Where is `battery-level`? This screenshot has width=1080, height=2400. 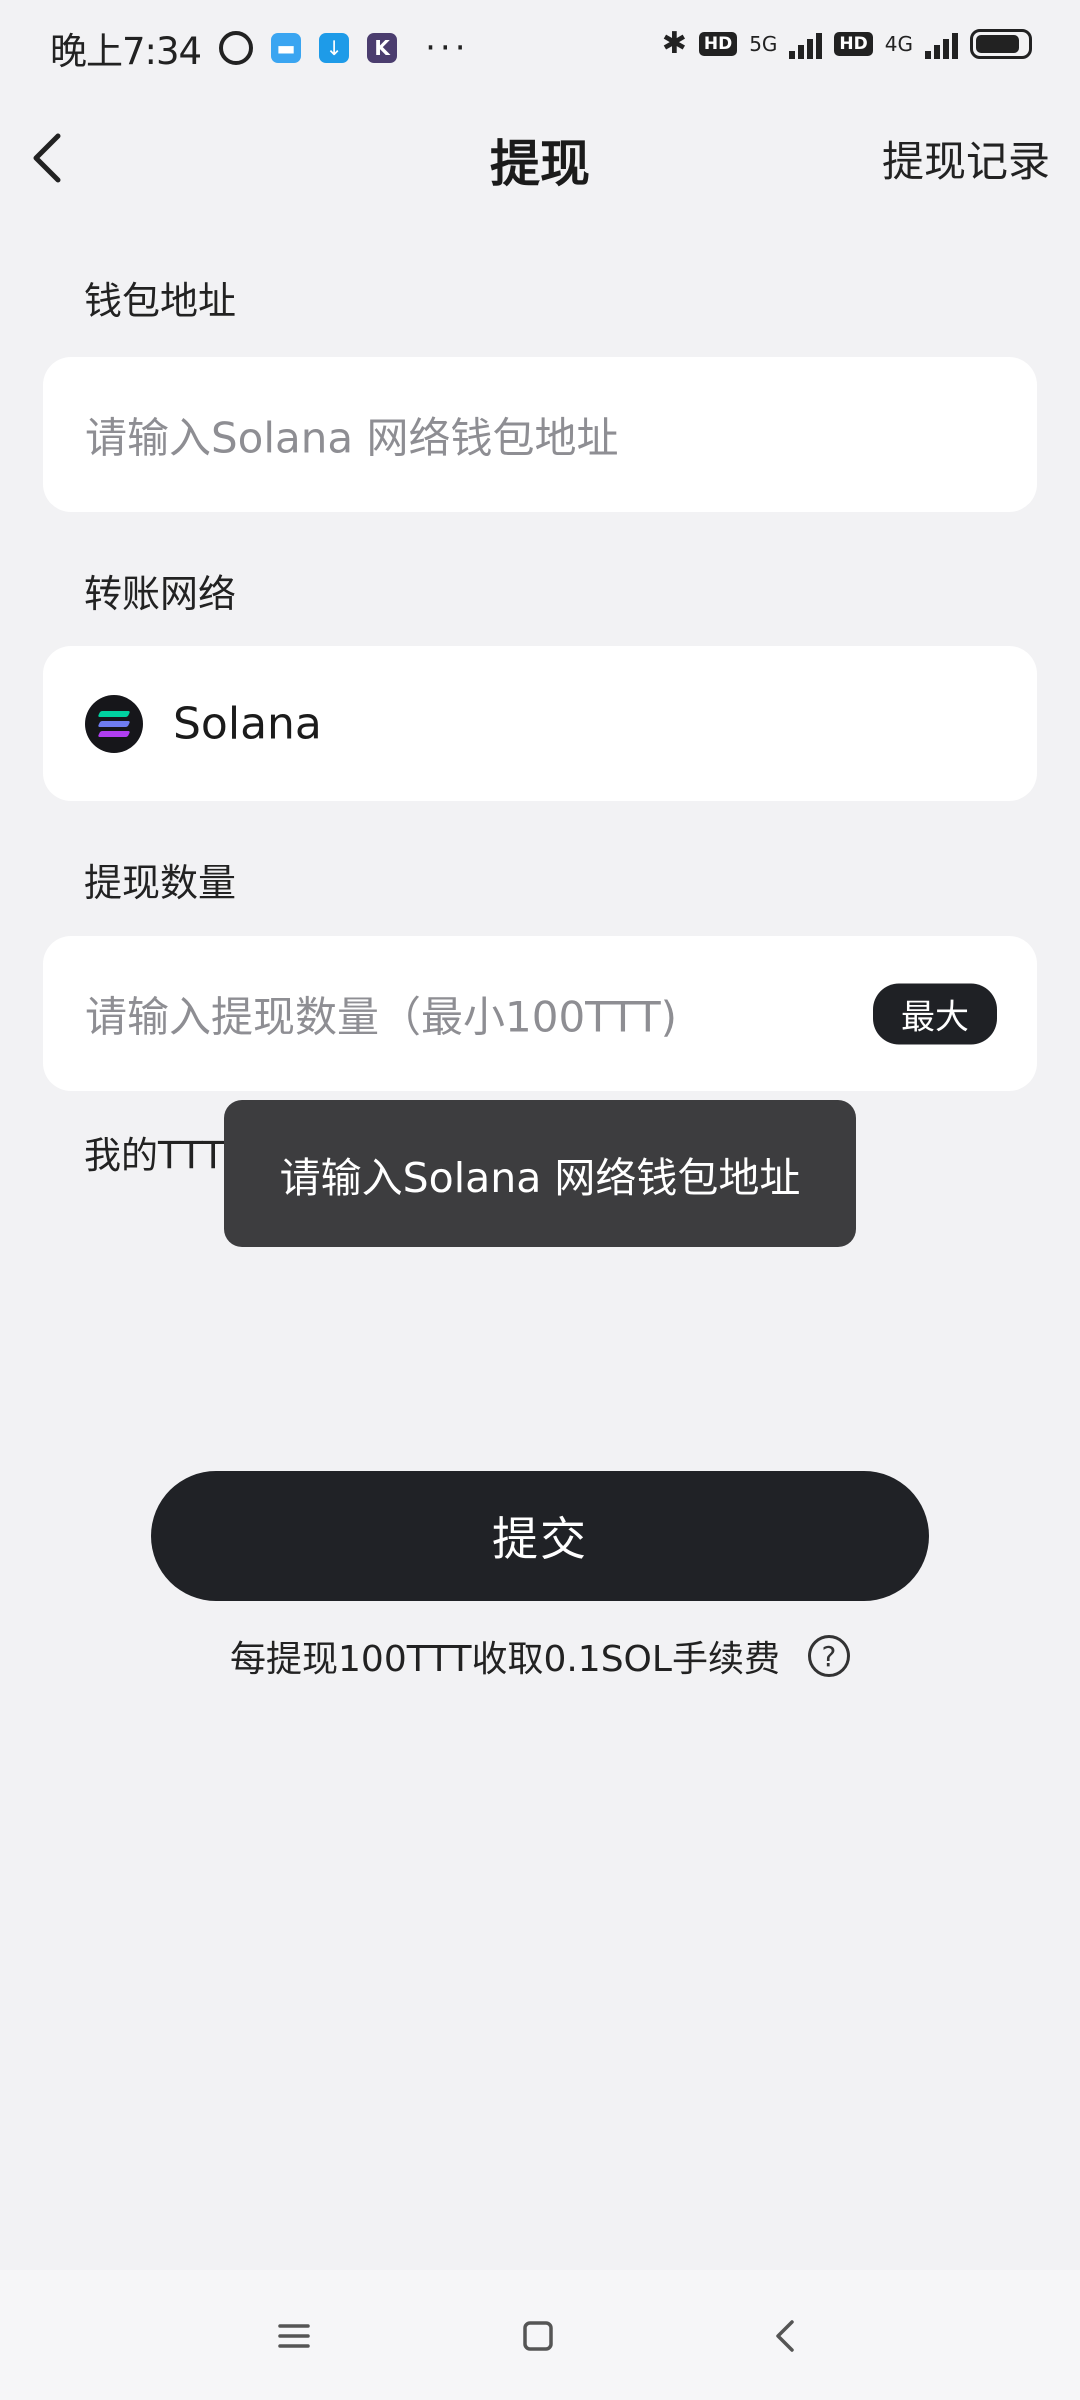 battery-level is located at coordinates (997, 43).